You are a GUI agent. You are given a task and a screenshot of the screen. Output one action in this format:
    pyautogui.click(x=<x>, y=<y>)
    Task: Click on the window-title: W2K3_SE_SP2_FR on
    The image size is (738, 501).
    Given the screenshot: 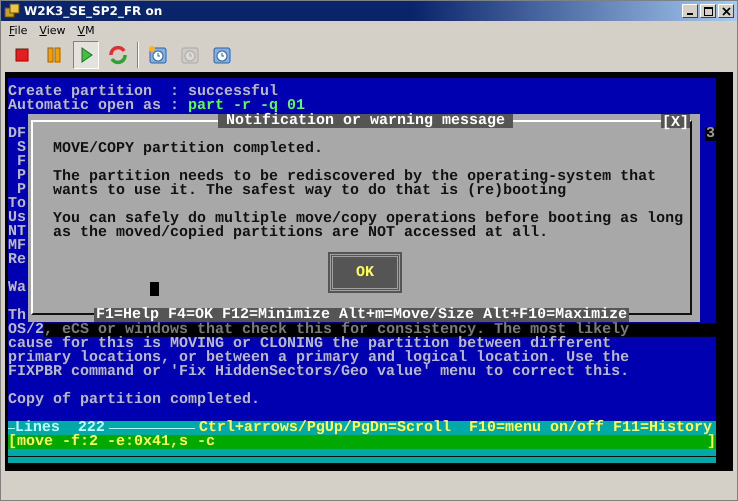 What is the action you would take?
    pyautogui.click(x=93, y=11)
    